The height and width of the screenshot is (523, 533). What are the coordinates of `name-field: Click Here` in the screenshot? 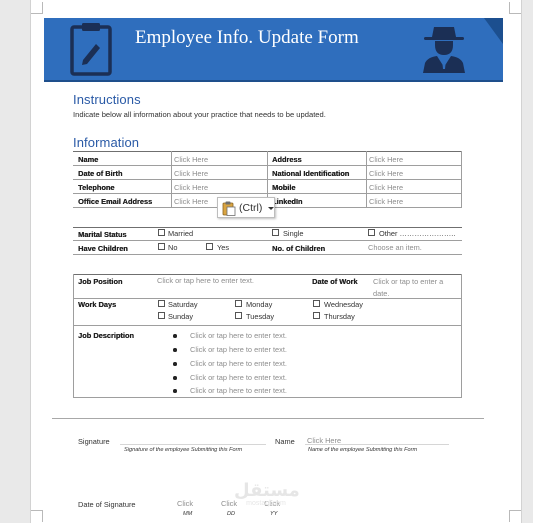 It's located at (191, 159).